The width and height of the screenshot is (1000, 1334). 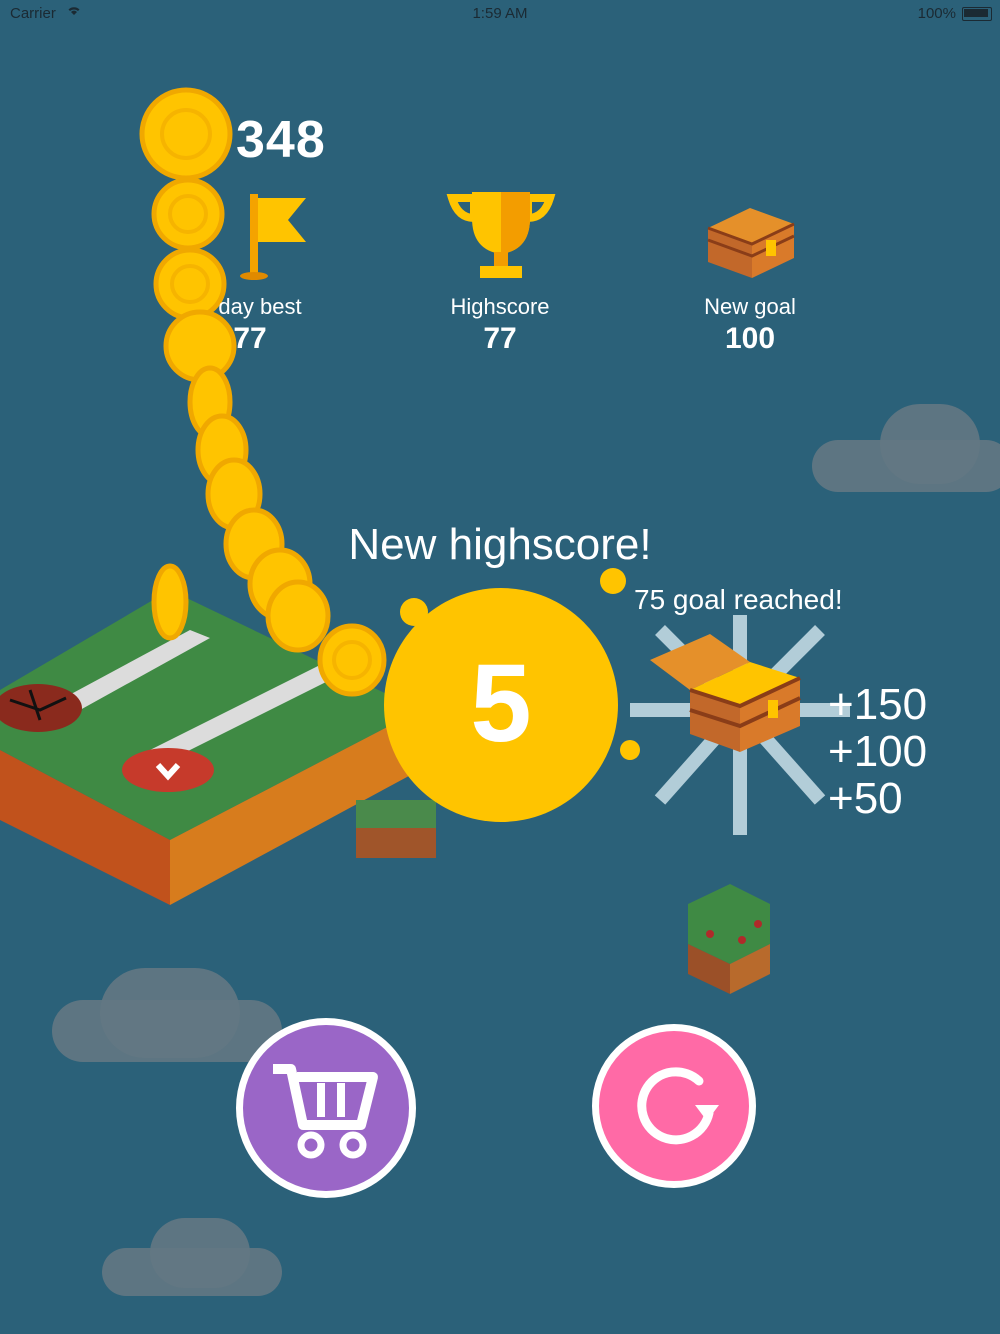 What do you see at coordinates (260, 306) in the screenshot?
I see `today-best-label: day best` at bounding box center [260, 306].